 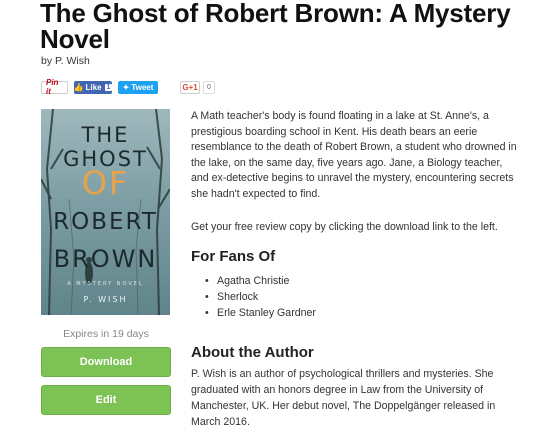 I want to click on cover-title-line-3: ROBERT, so click(x=105, y=222).